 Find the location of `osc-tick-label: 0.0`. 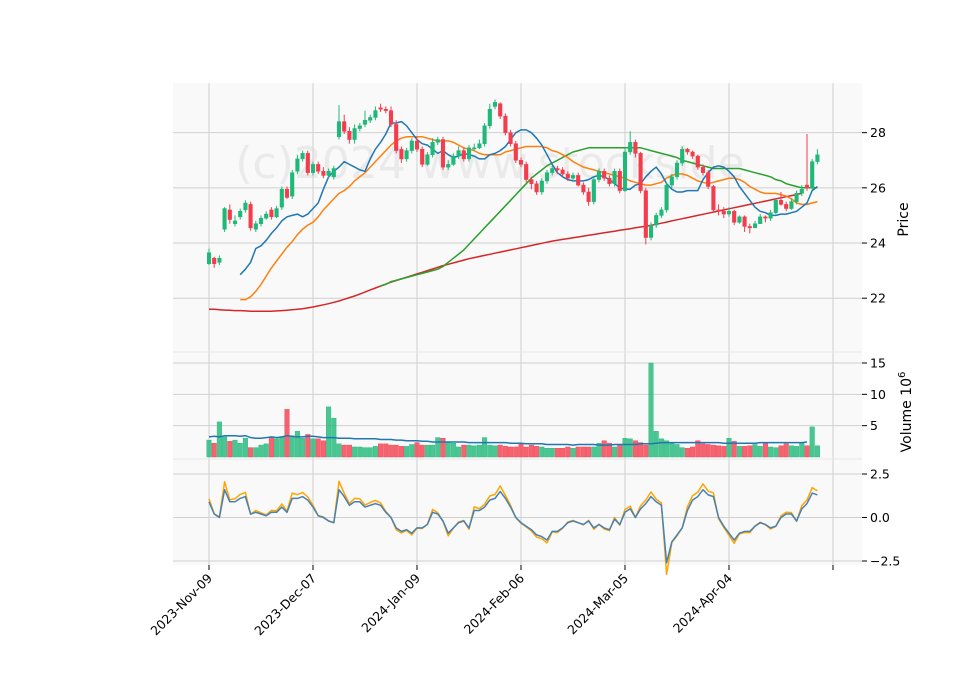

osc-tick-label: 0.0 is located at coordinates (880, 517).